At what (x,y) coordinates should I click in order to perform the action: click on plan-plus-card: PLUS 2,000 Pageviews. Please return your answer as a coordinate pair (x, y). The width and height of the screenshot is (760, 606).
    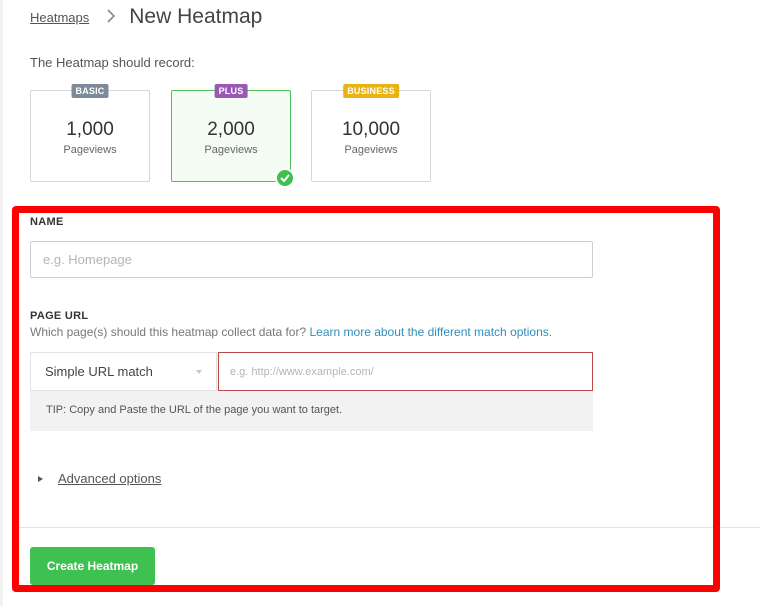
    Looking at the image, I should click on (233, 136).